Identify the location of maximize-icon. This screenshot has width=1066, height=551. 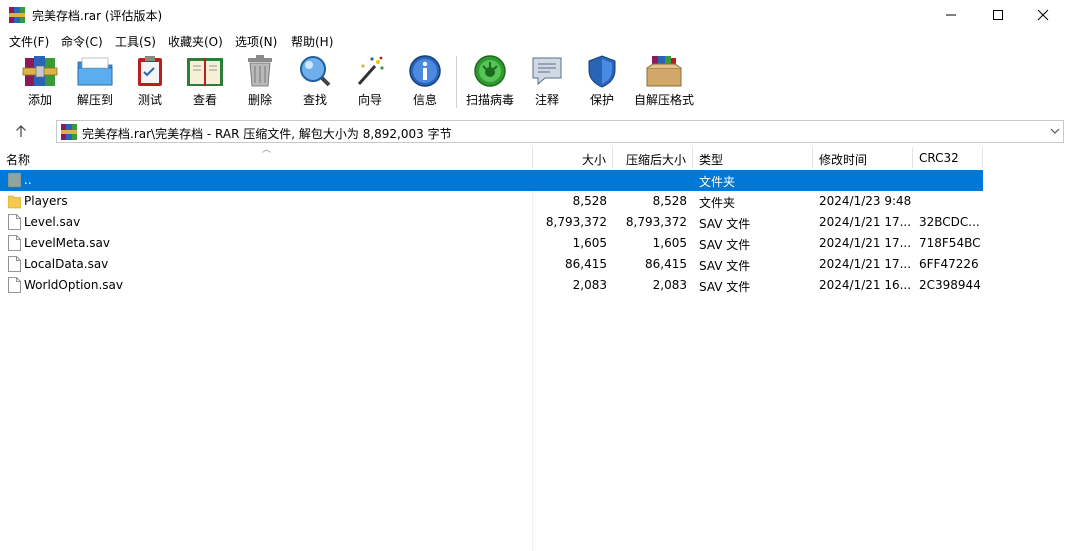
(998, 15).